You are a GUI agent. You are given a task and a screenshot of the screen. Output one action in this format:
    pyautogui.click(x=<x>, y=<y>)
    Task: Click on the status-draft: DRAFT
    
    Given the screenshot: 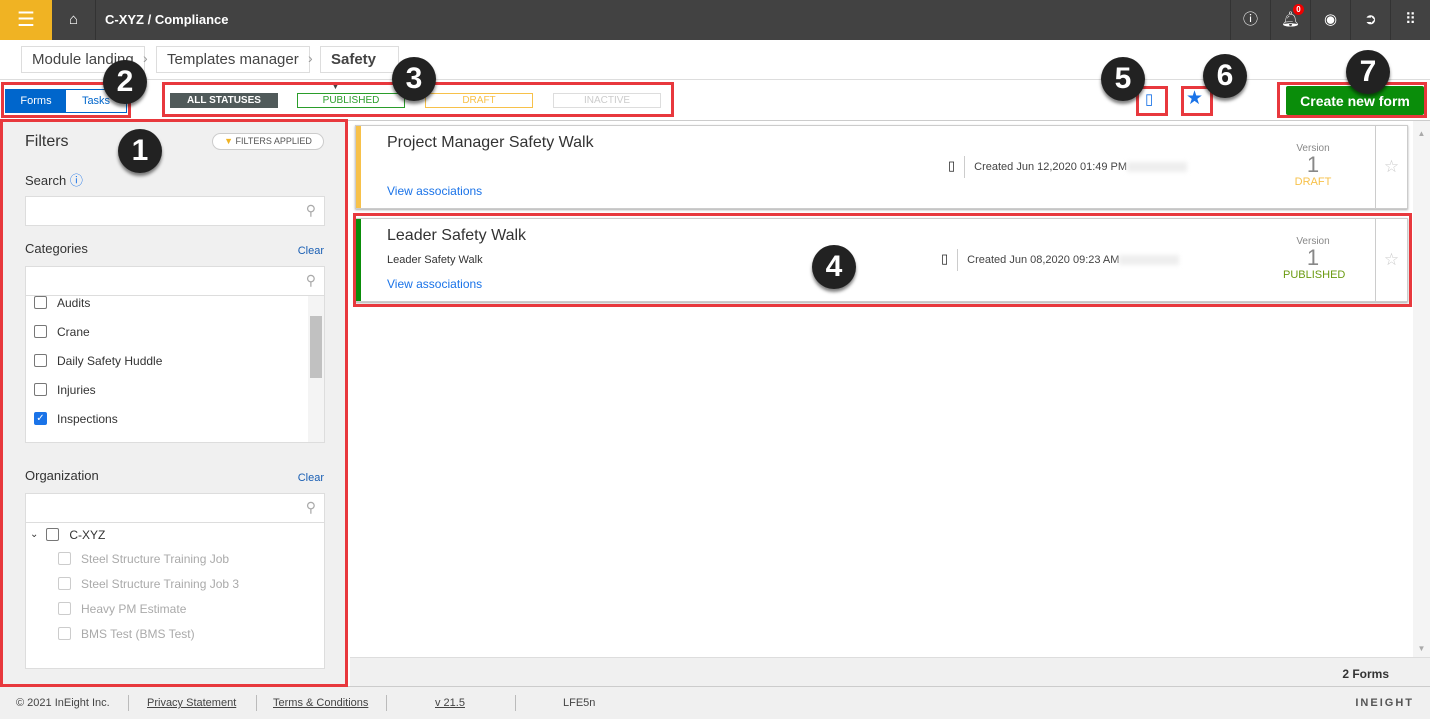 What is the action you would take?
    pyautogui.click(x=479, y=100)
    